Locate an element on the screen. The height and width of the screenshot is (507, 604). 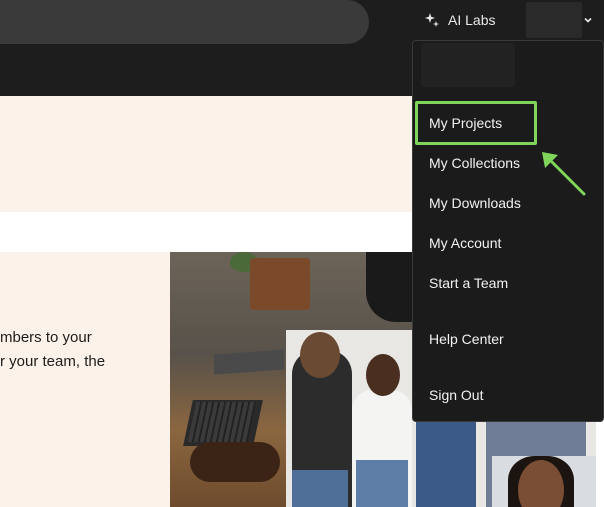
highlight-box is located at coordinates (476, 123).